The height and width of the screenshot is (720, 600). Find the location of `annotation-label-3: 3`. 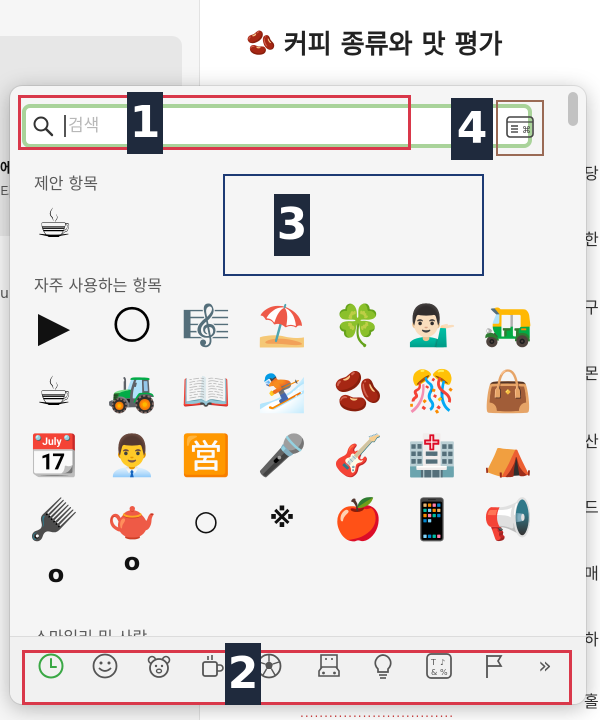

annotation-label-3: 3 is located at coordinates (292, 225).